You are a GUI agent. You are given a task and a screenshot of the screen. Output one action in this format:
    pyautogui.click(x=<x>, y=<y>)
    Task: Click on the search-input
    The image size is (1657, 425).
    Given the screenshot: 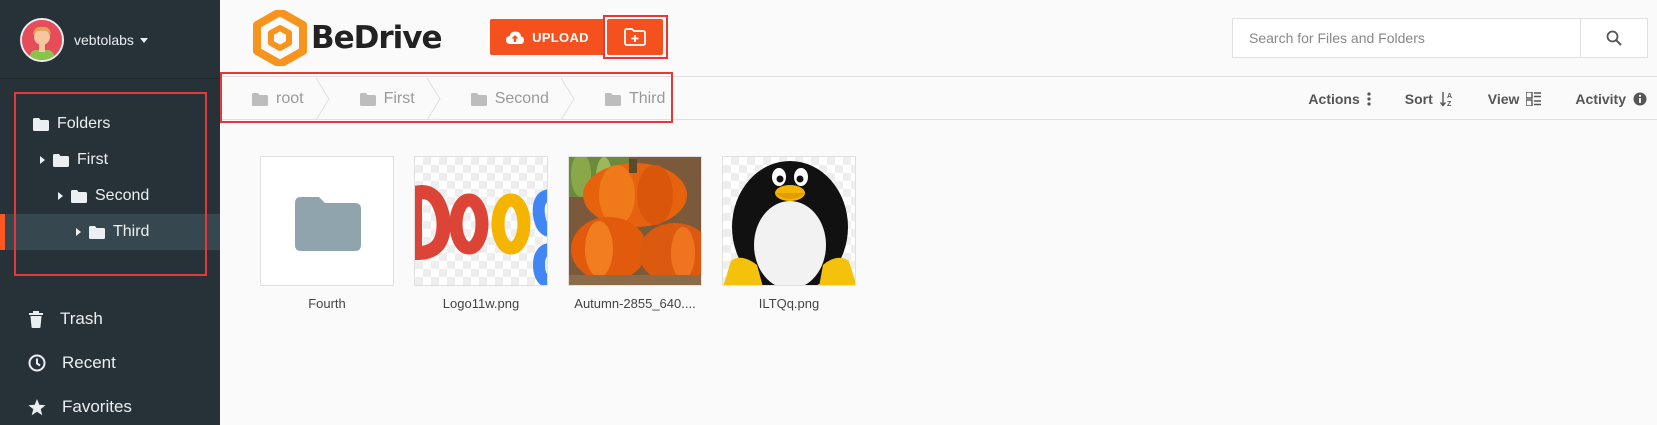 What is the action you would take?
    pyautogui.click(x=1406, y=38)
    